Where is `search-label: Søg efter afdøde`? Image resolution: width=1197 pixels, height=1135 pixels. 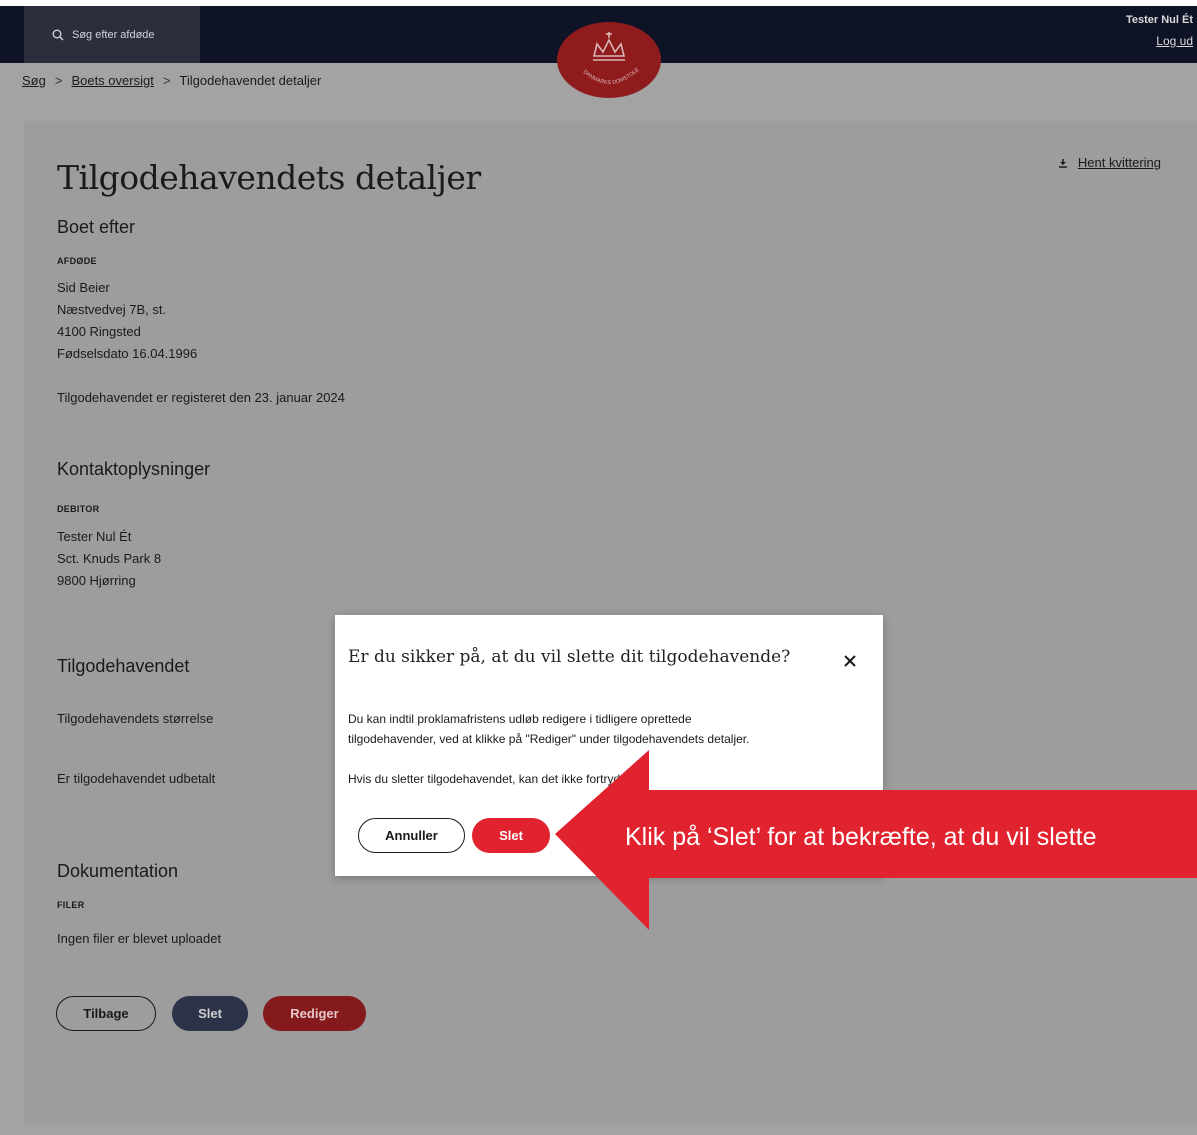 search-label: Søg efter afdøde is located at coordinates (113, 34).